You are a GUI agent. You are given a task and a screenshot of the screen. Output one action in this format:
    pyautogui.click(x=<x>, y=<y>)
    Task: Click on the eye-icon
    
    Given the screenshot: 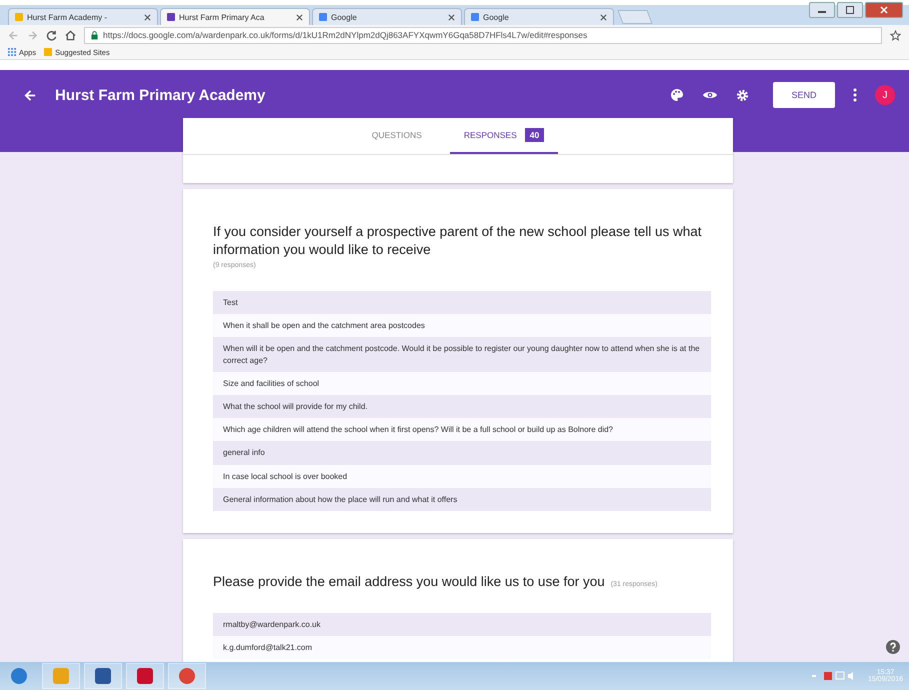 What is the action you would take?
    pyautogui.click(x=710, y=95)
    